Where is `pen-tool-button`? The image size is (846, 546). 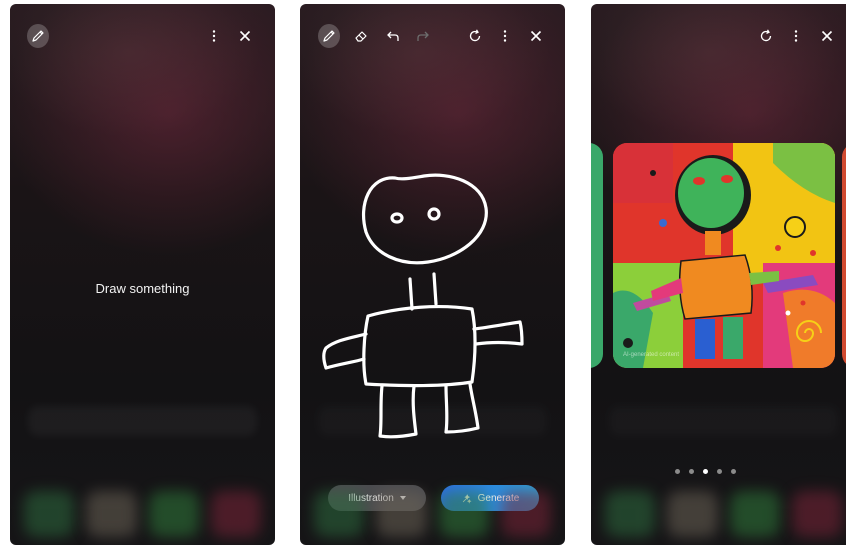 pen-tool-button is located at coordinates (38, 36).